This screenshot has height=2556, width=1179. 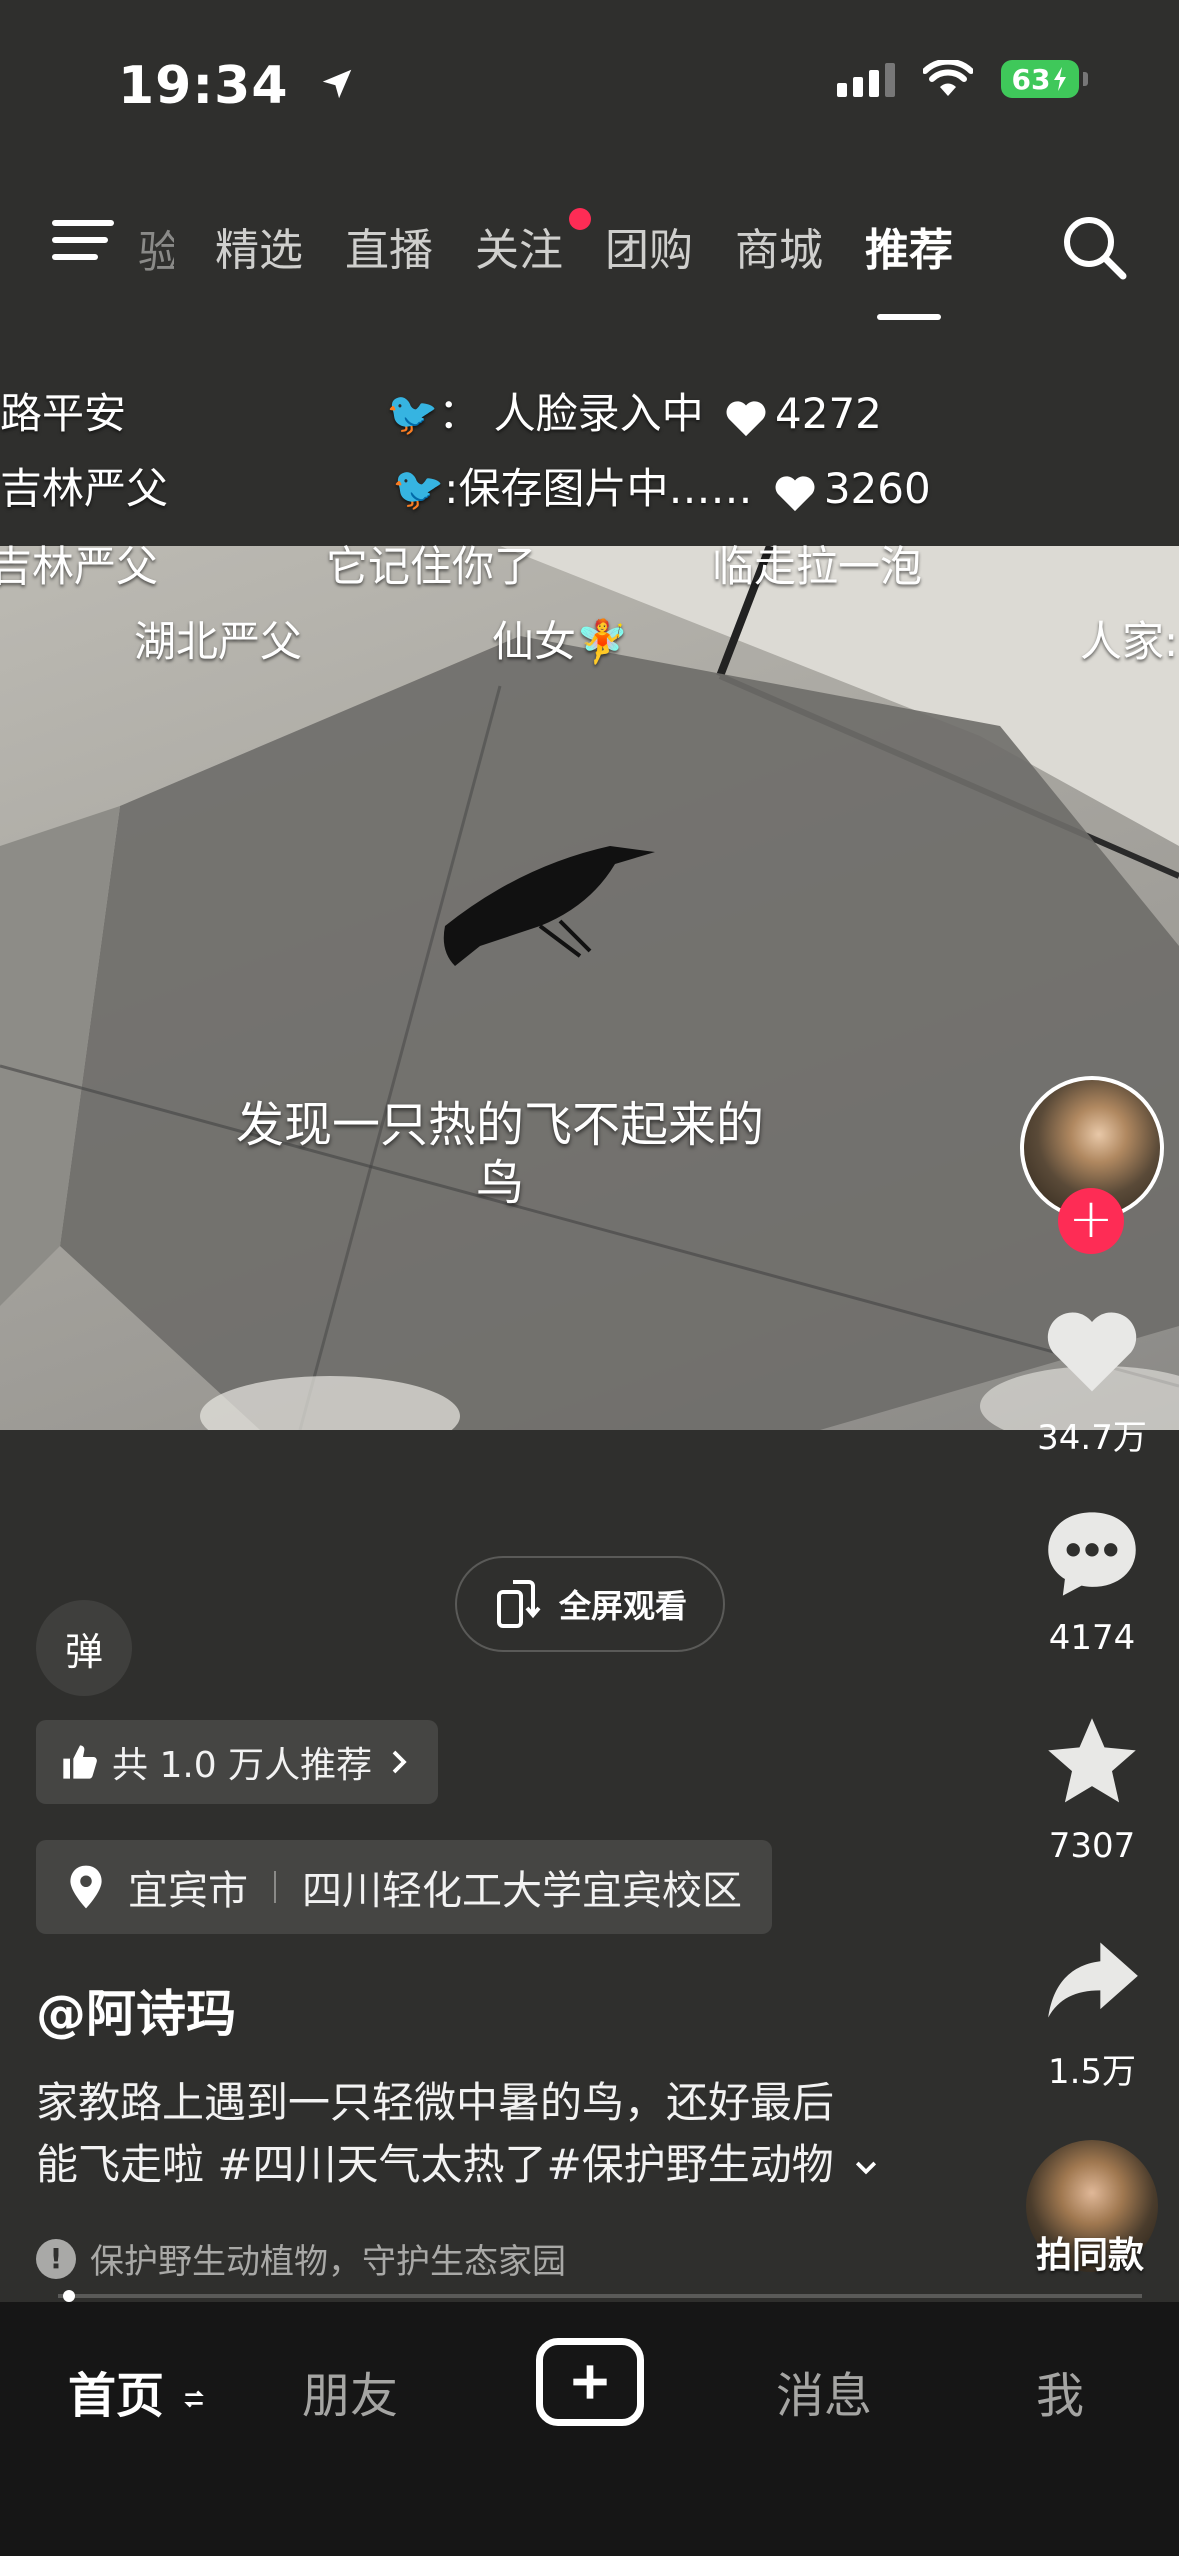 I want to click on chevron-right-icon, so click(x=399, y=1762).